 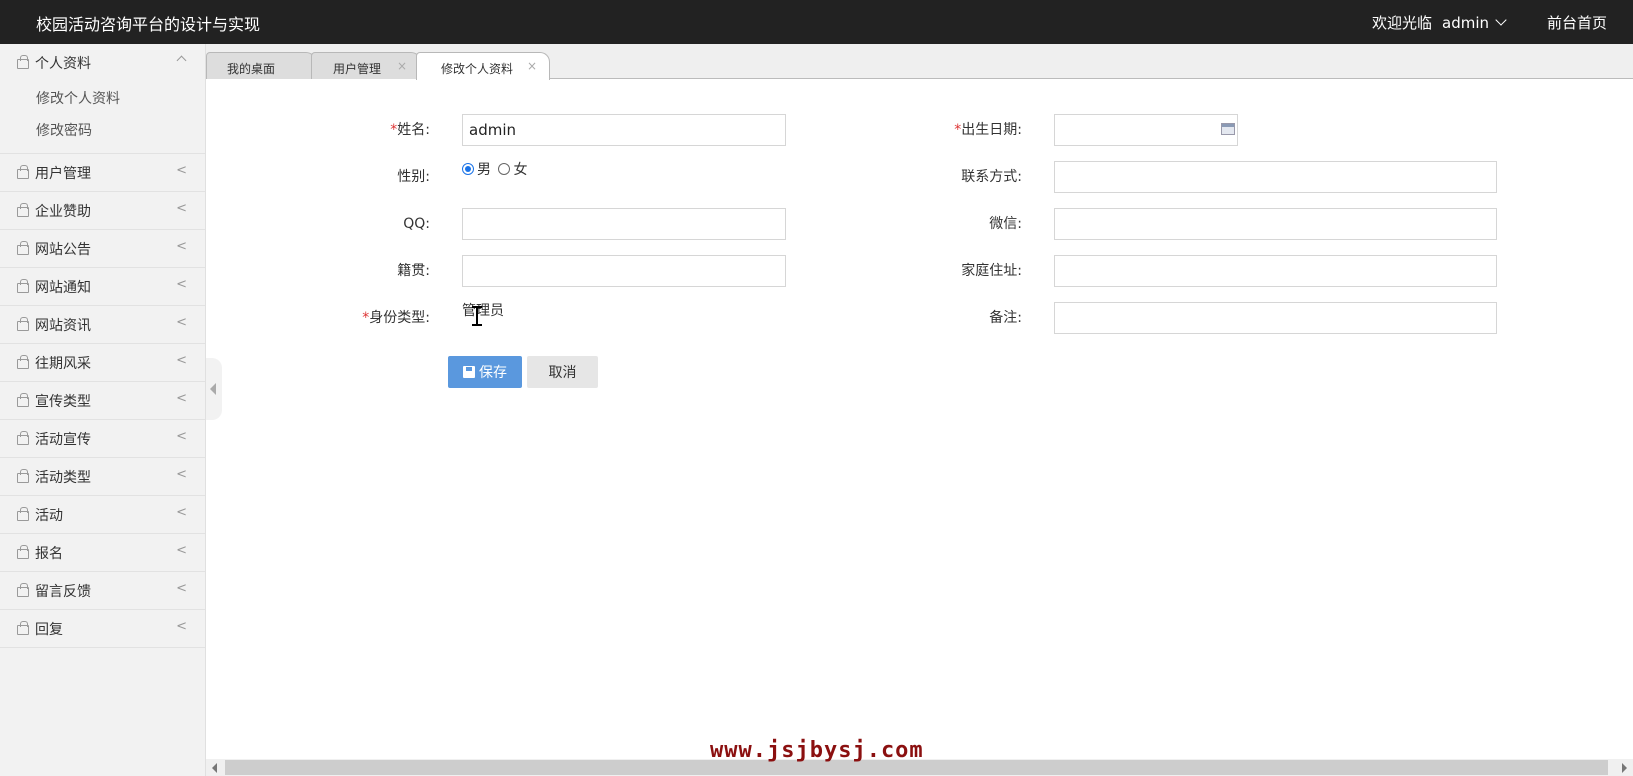 I want to click on wechat-label: 微信:, so click(x=1005, y=224).